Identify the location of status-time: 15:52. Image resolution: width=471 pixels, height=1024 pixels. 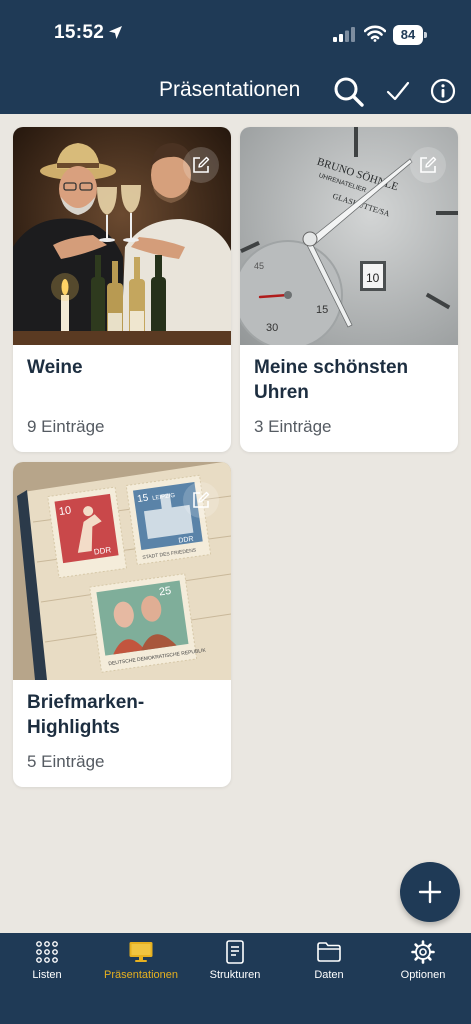
(79, 32).